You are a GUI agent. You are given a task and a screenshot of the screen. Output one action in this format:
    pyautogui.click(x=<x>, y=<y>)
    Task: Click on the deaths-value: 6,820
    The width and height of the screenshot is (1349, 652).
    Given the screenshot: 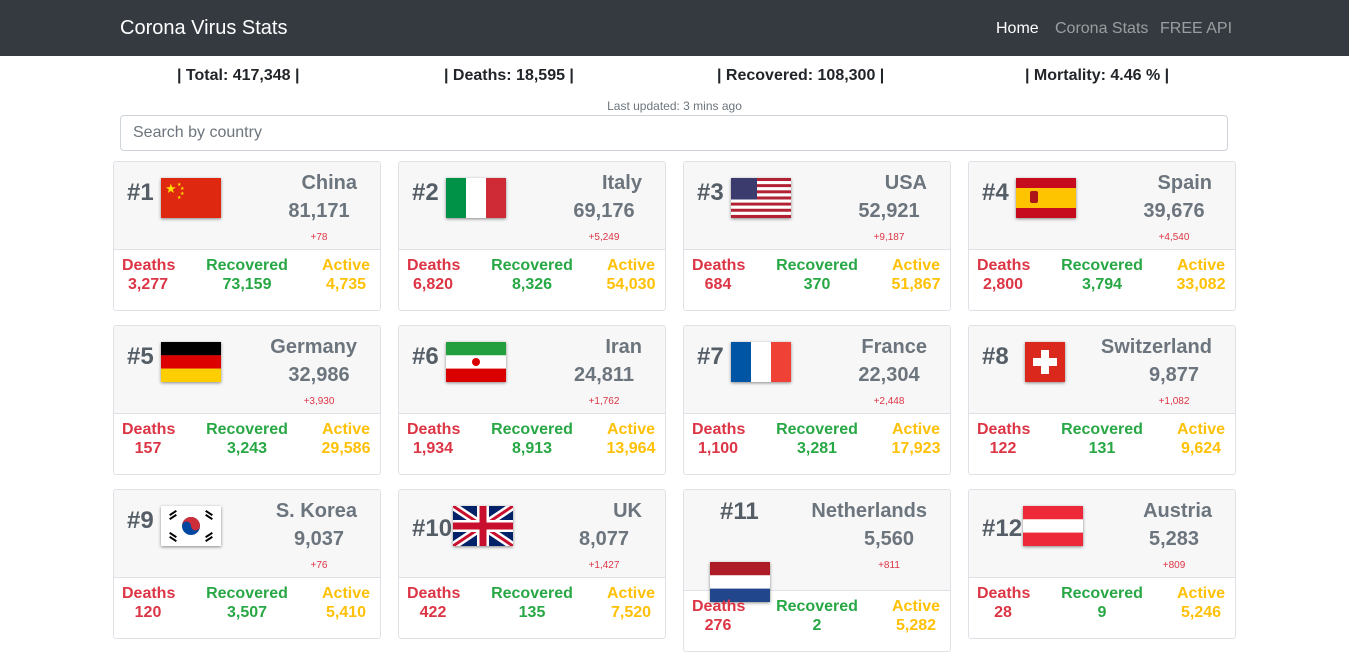 What is the action you would take?
    pyautogui.click(x=433, y=284)
    